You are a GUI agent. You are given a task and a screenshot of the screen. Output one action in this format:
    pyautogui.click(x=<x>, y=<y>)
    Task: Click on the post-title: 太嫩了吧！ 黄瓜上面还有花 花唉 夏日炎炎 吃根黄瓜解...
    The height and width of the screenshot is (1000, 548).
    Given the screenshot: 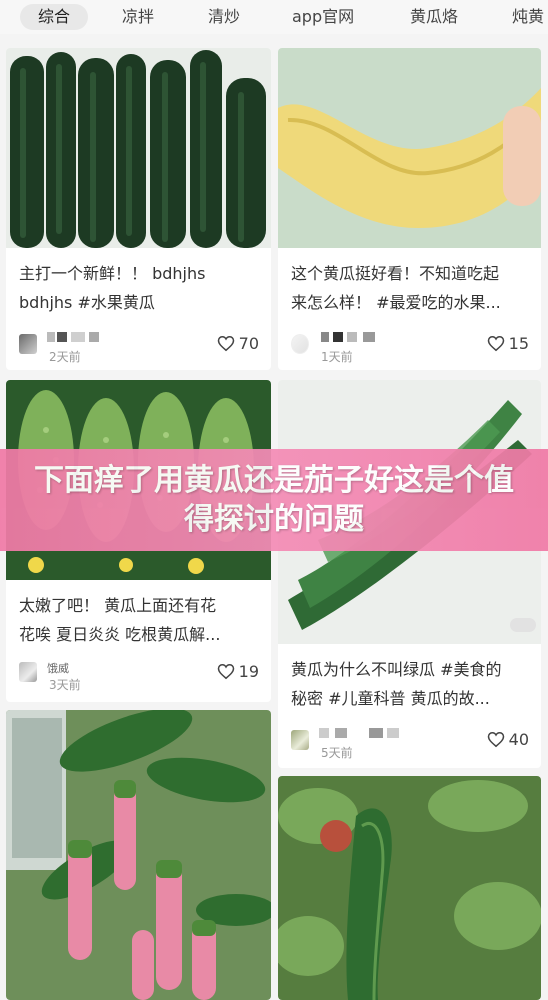 What is the action you would take?
    pyautogui.click(x=120, y=620)
    